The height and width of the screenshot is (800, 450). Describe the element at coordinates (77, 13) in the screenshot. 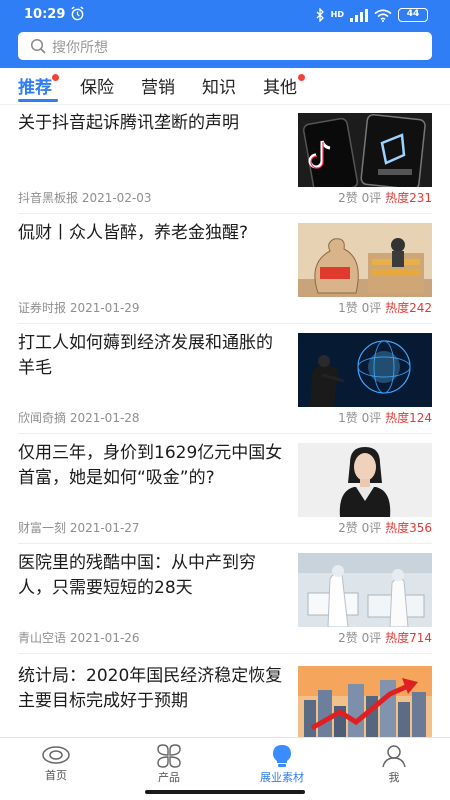

I see `alarm-icon` at that location.